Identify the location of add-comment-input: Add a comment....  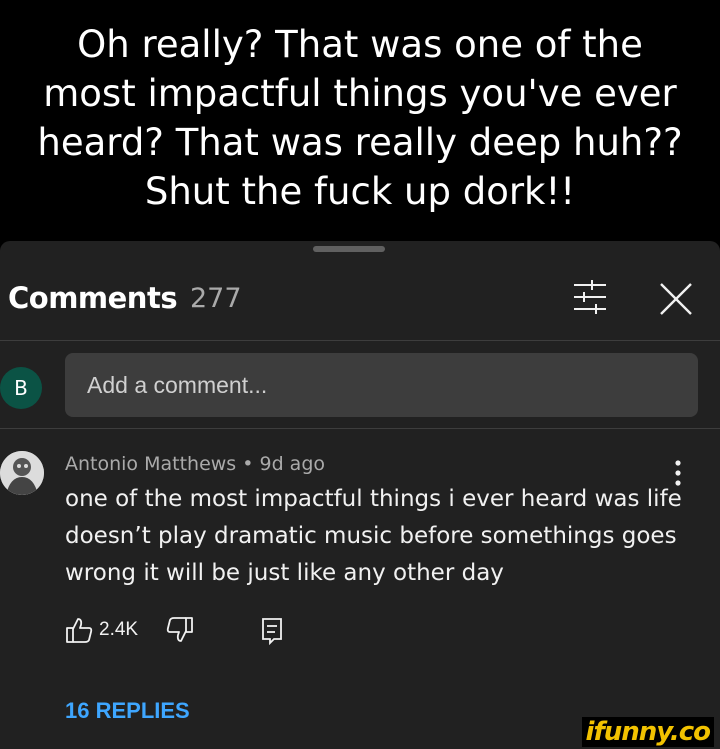
(381, 385).